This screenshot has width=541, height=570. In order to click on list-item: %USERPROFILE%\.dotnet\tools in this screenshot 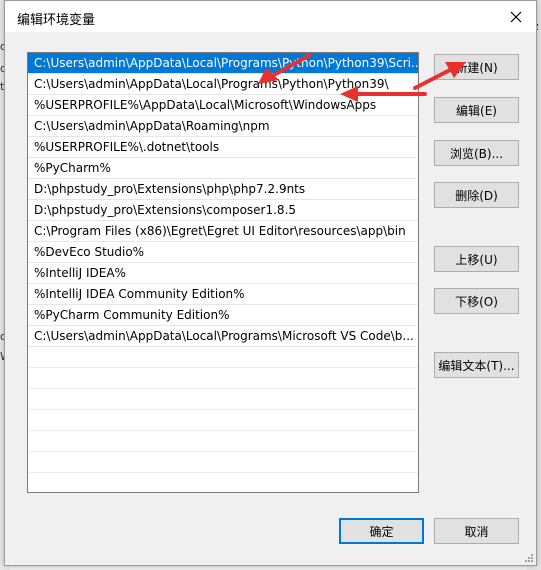, I will do `click(223, 147)`.